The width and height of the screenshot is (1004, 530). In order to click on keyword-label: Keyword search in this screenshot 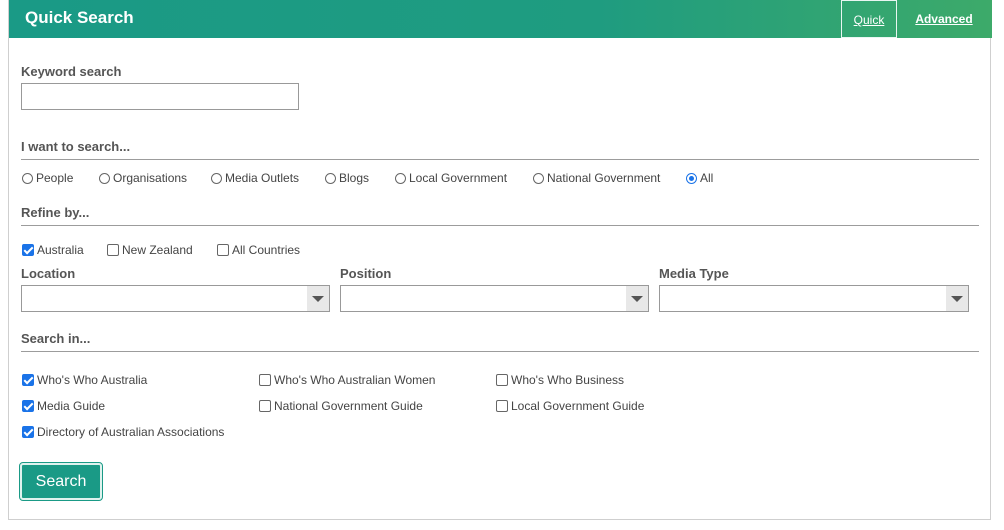, I will do `click(71, 71)`.